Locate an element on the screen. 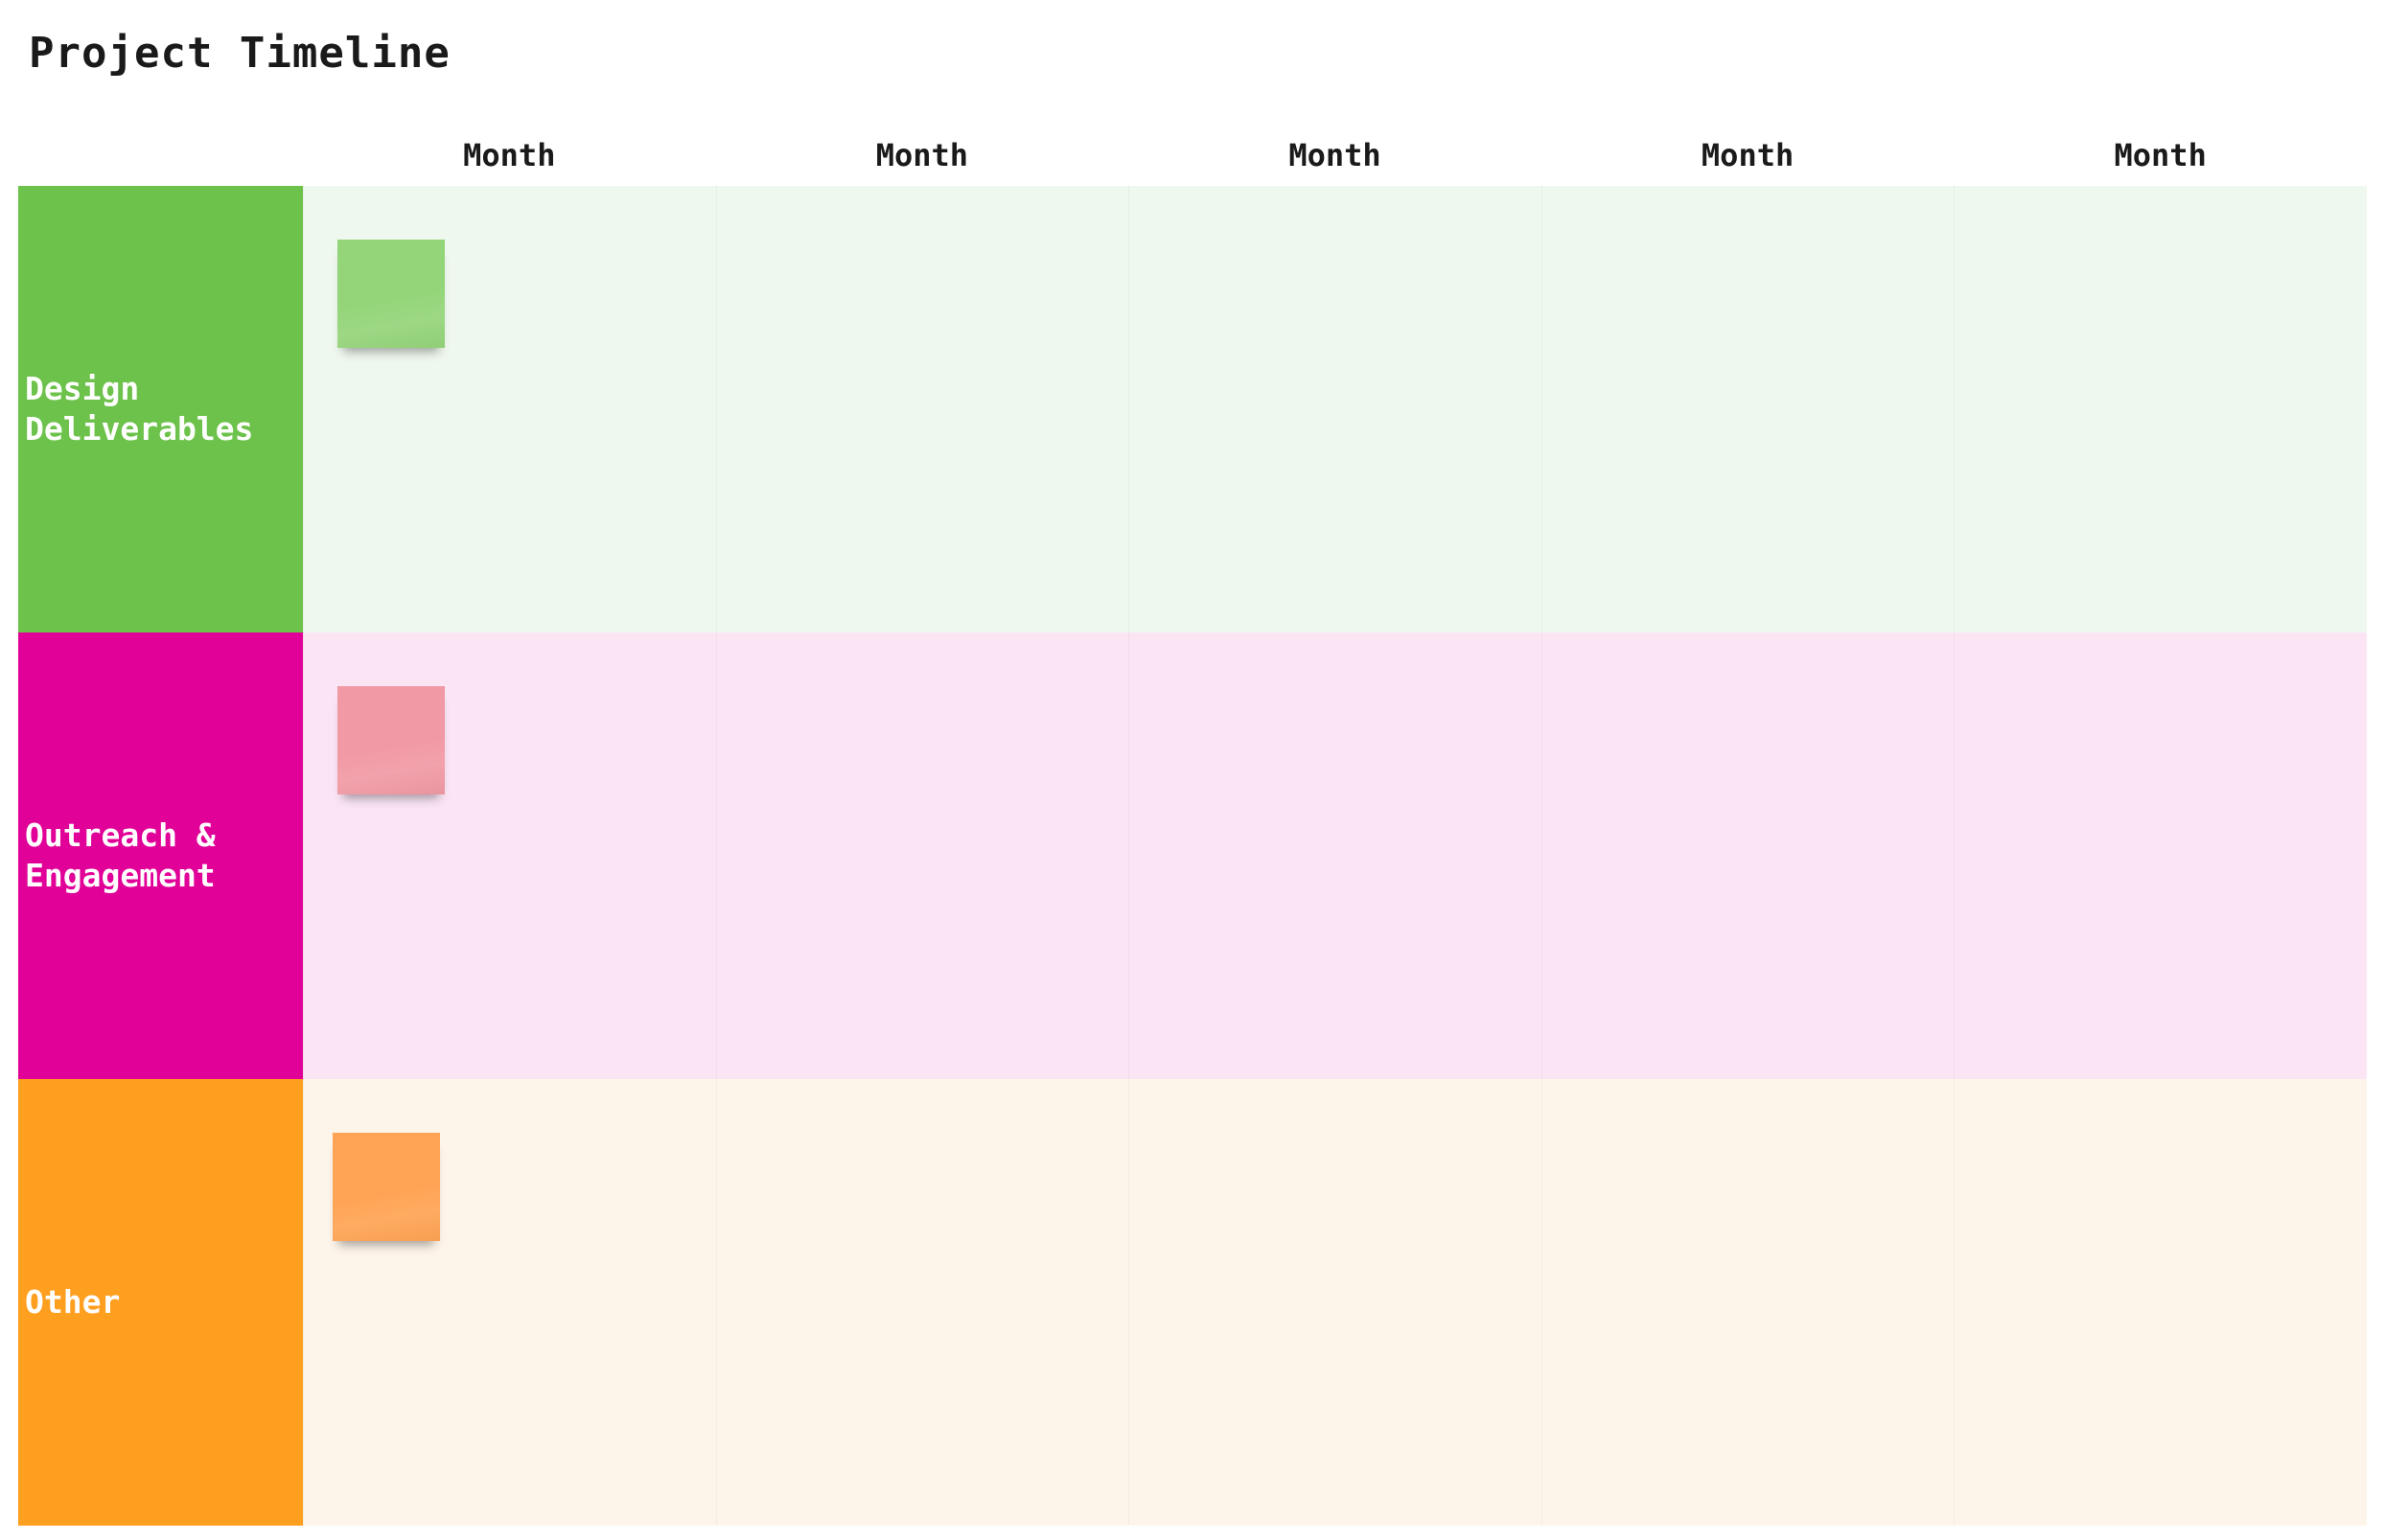 This screenshot has height=1540, width=2385. month-header-3: Month is located at coordinates (1334, 155).